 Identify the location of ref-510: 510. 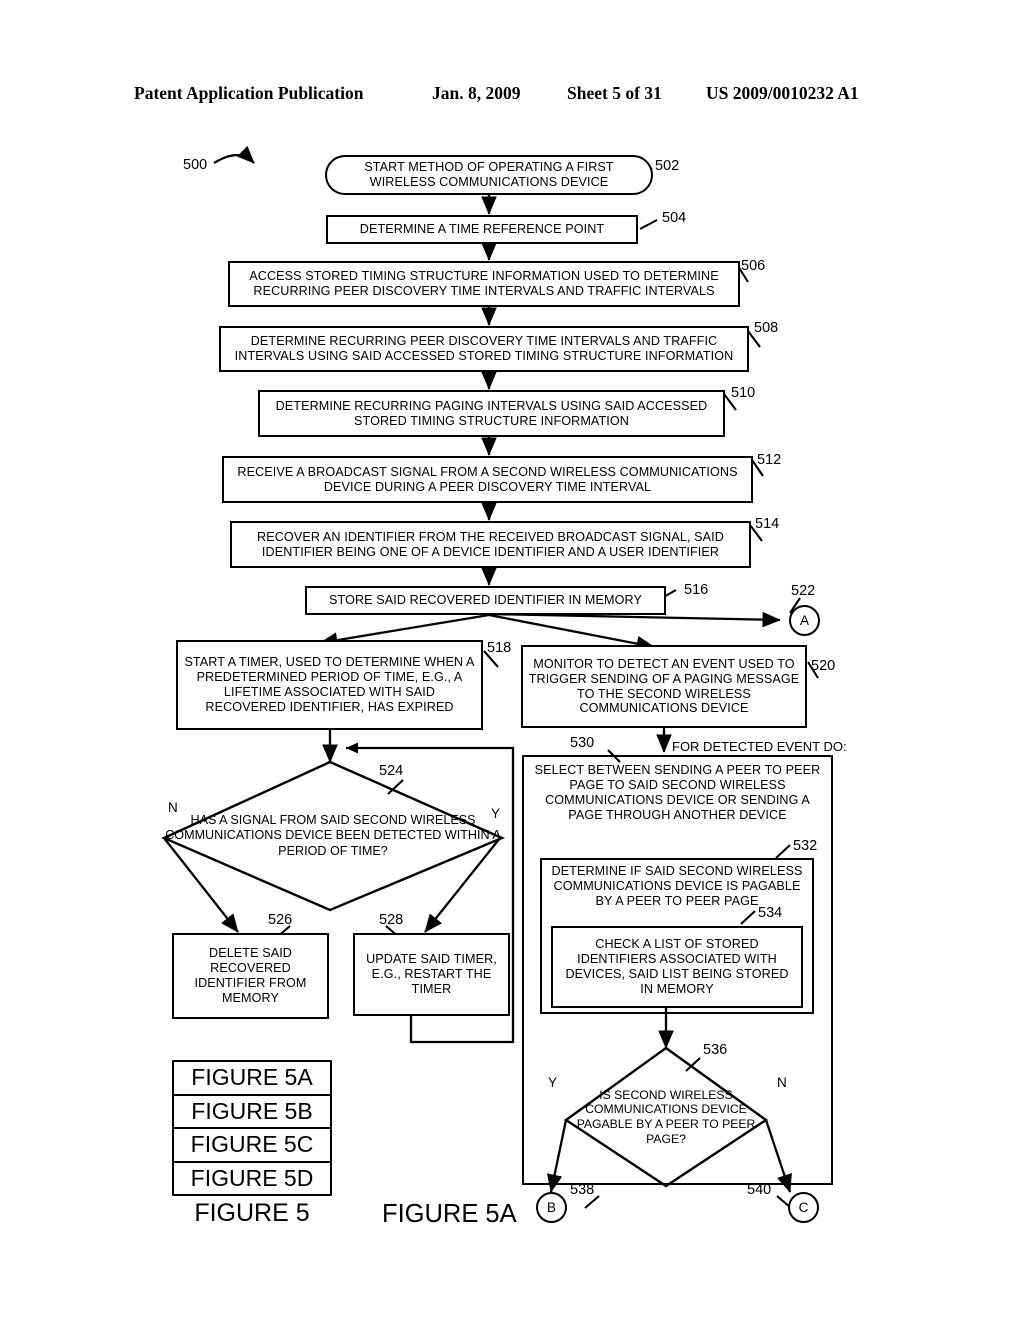
(743, 393).